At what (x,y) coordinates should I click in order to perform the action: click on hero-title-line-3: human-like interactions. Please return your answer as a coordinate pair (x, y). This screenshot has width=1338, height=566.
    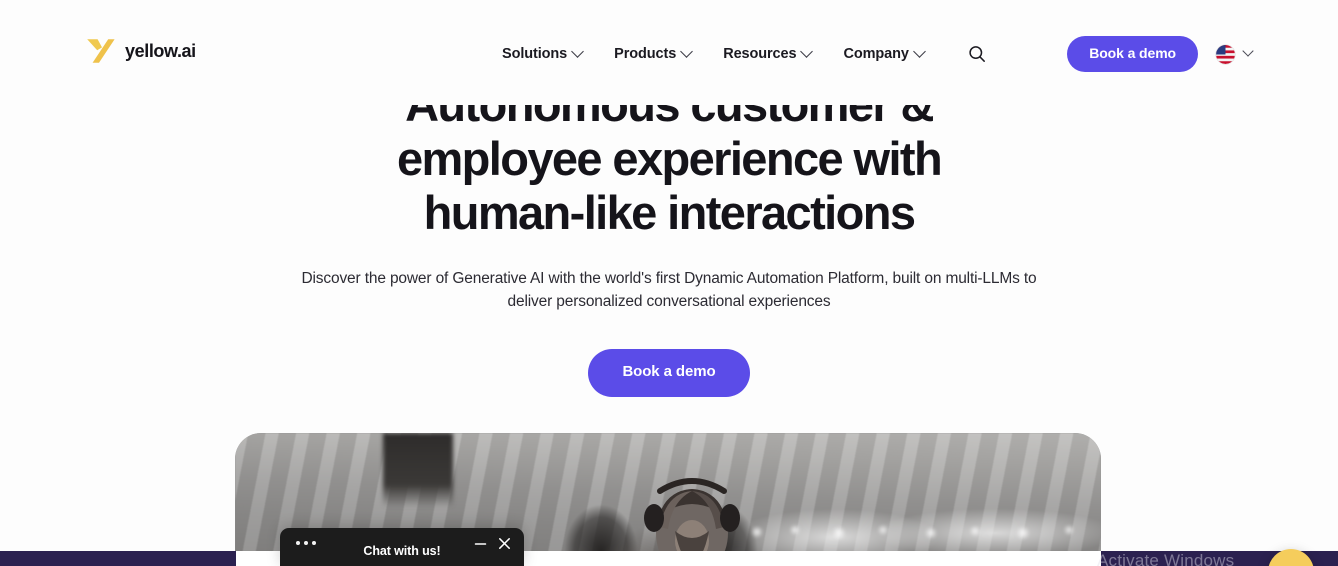
    Looking at the image, I should click on (669, 212).